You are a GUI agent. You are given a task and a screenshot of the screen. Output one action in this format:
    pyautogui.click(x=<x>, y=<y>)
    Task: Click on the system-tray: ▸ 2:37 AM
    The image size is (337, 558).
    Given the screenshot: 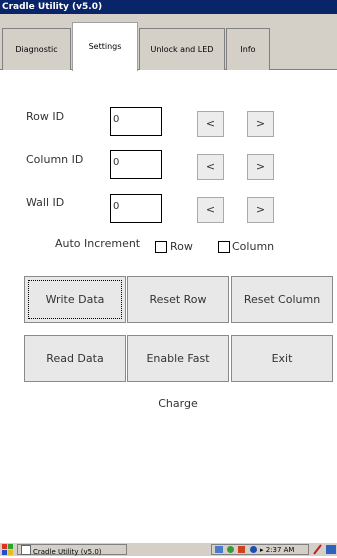 What is the action you would take?
    pyautogui.click(x=260, y=549)
    